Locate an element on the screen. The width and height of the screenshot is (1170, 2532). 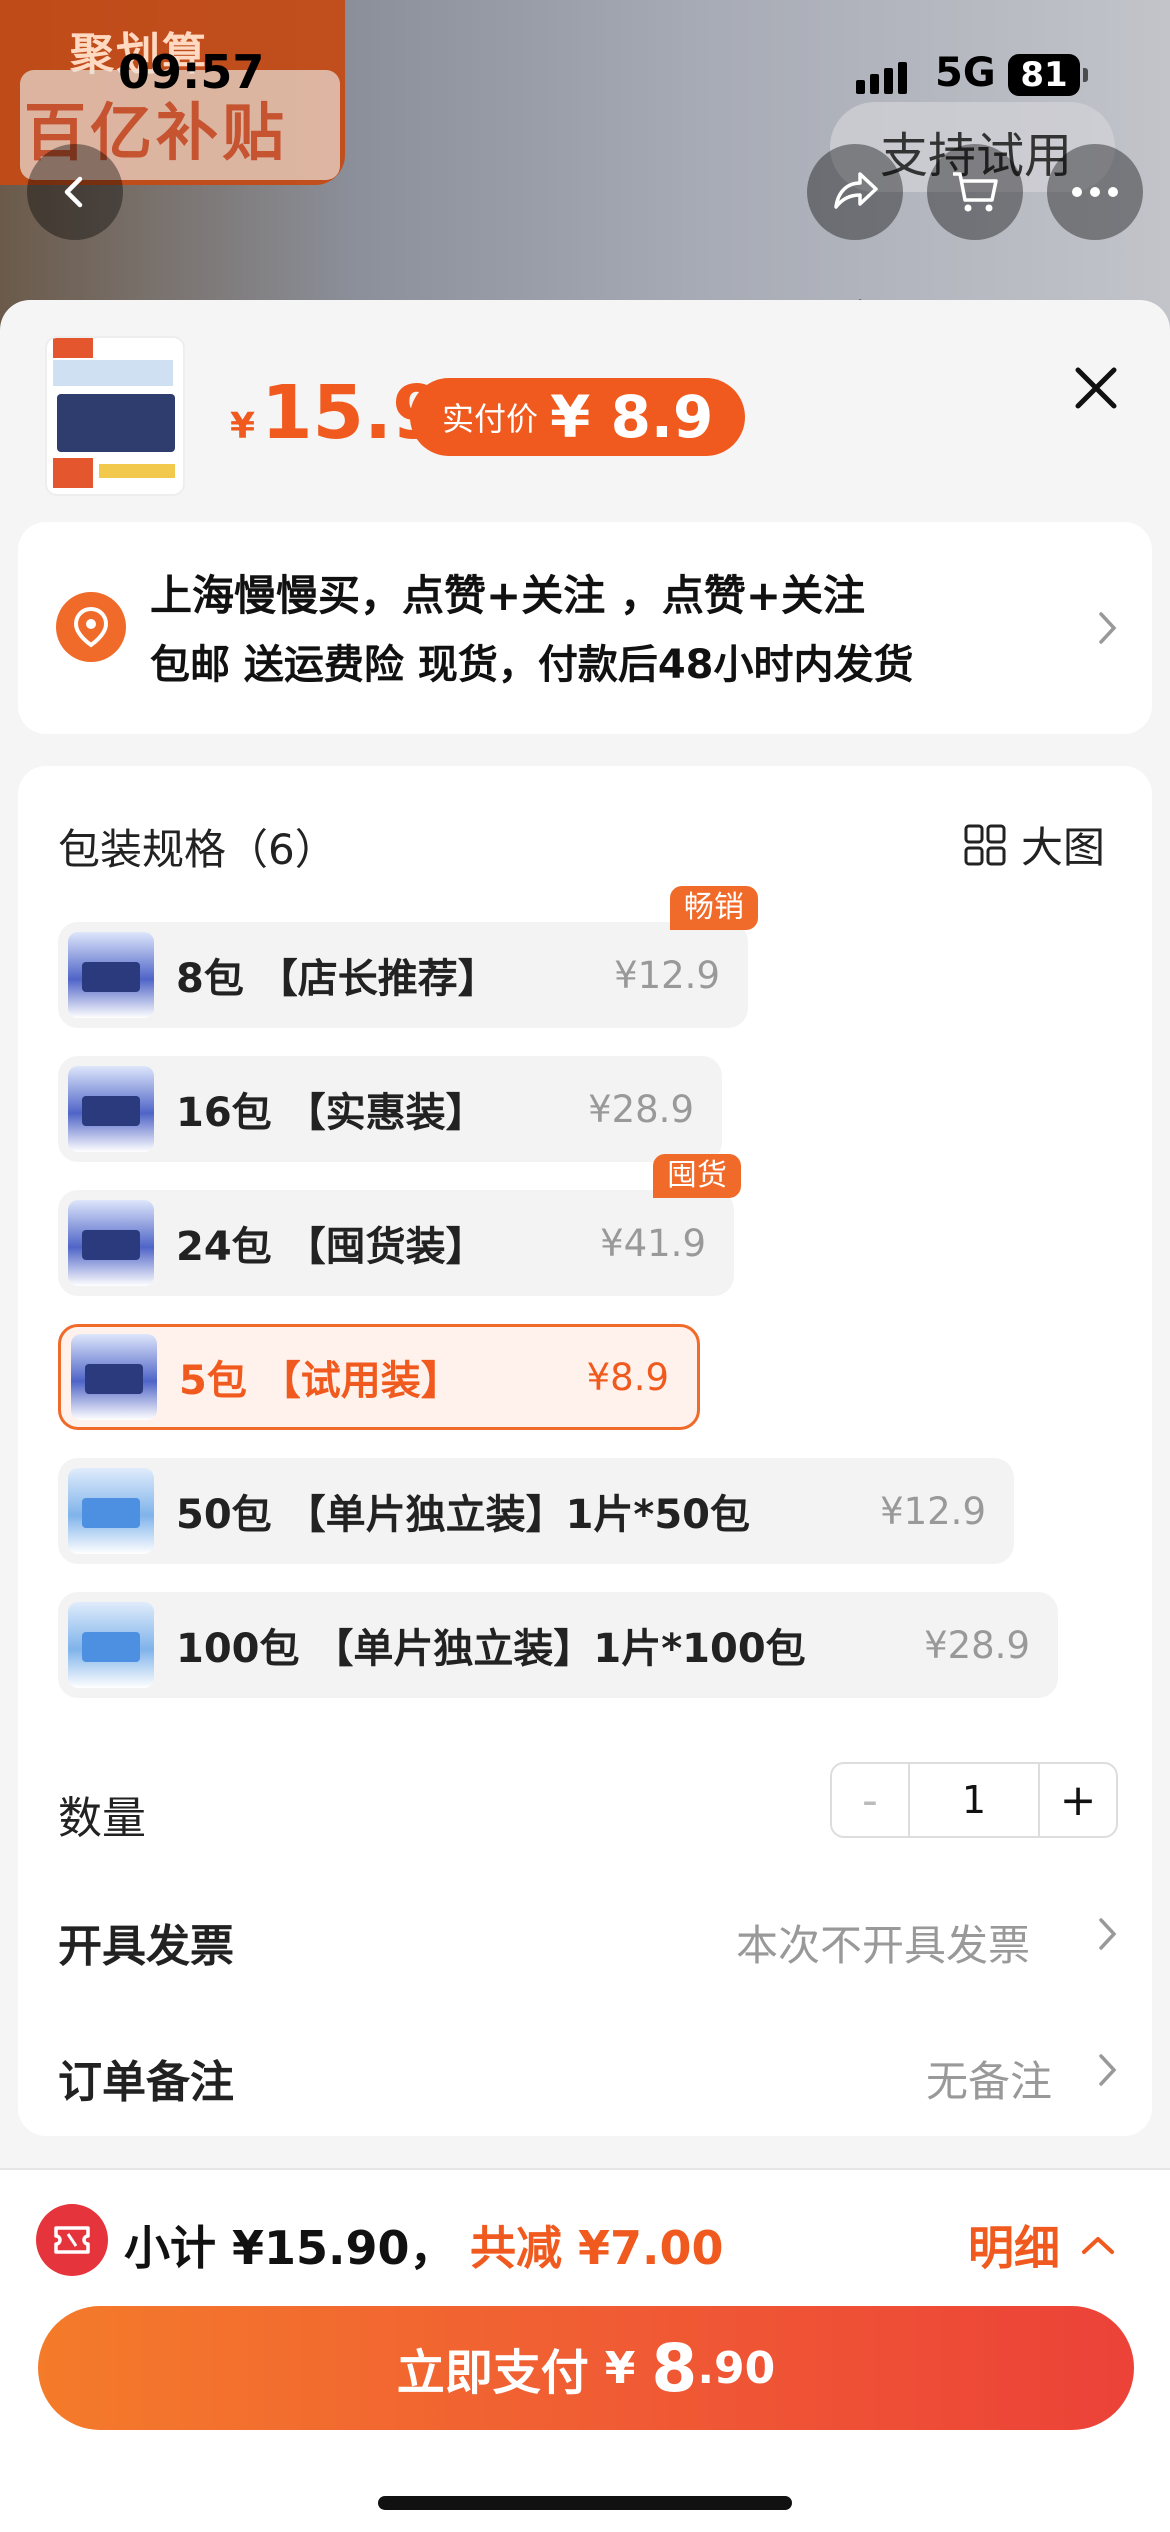
spec-option: 24包 【囤货装】 ¥41.9 is located at coordinates (396, 1243).